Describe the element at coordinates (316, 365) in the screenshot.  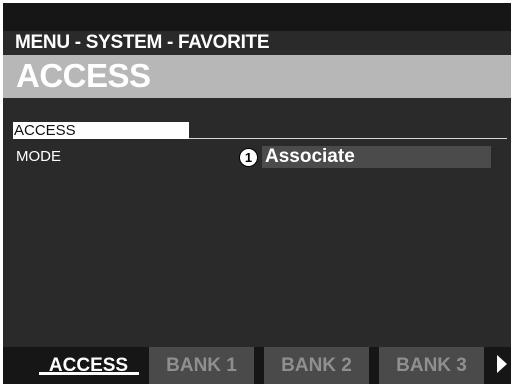
I see `tab-bank-2: BANK 2` at that location.